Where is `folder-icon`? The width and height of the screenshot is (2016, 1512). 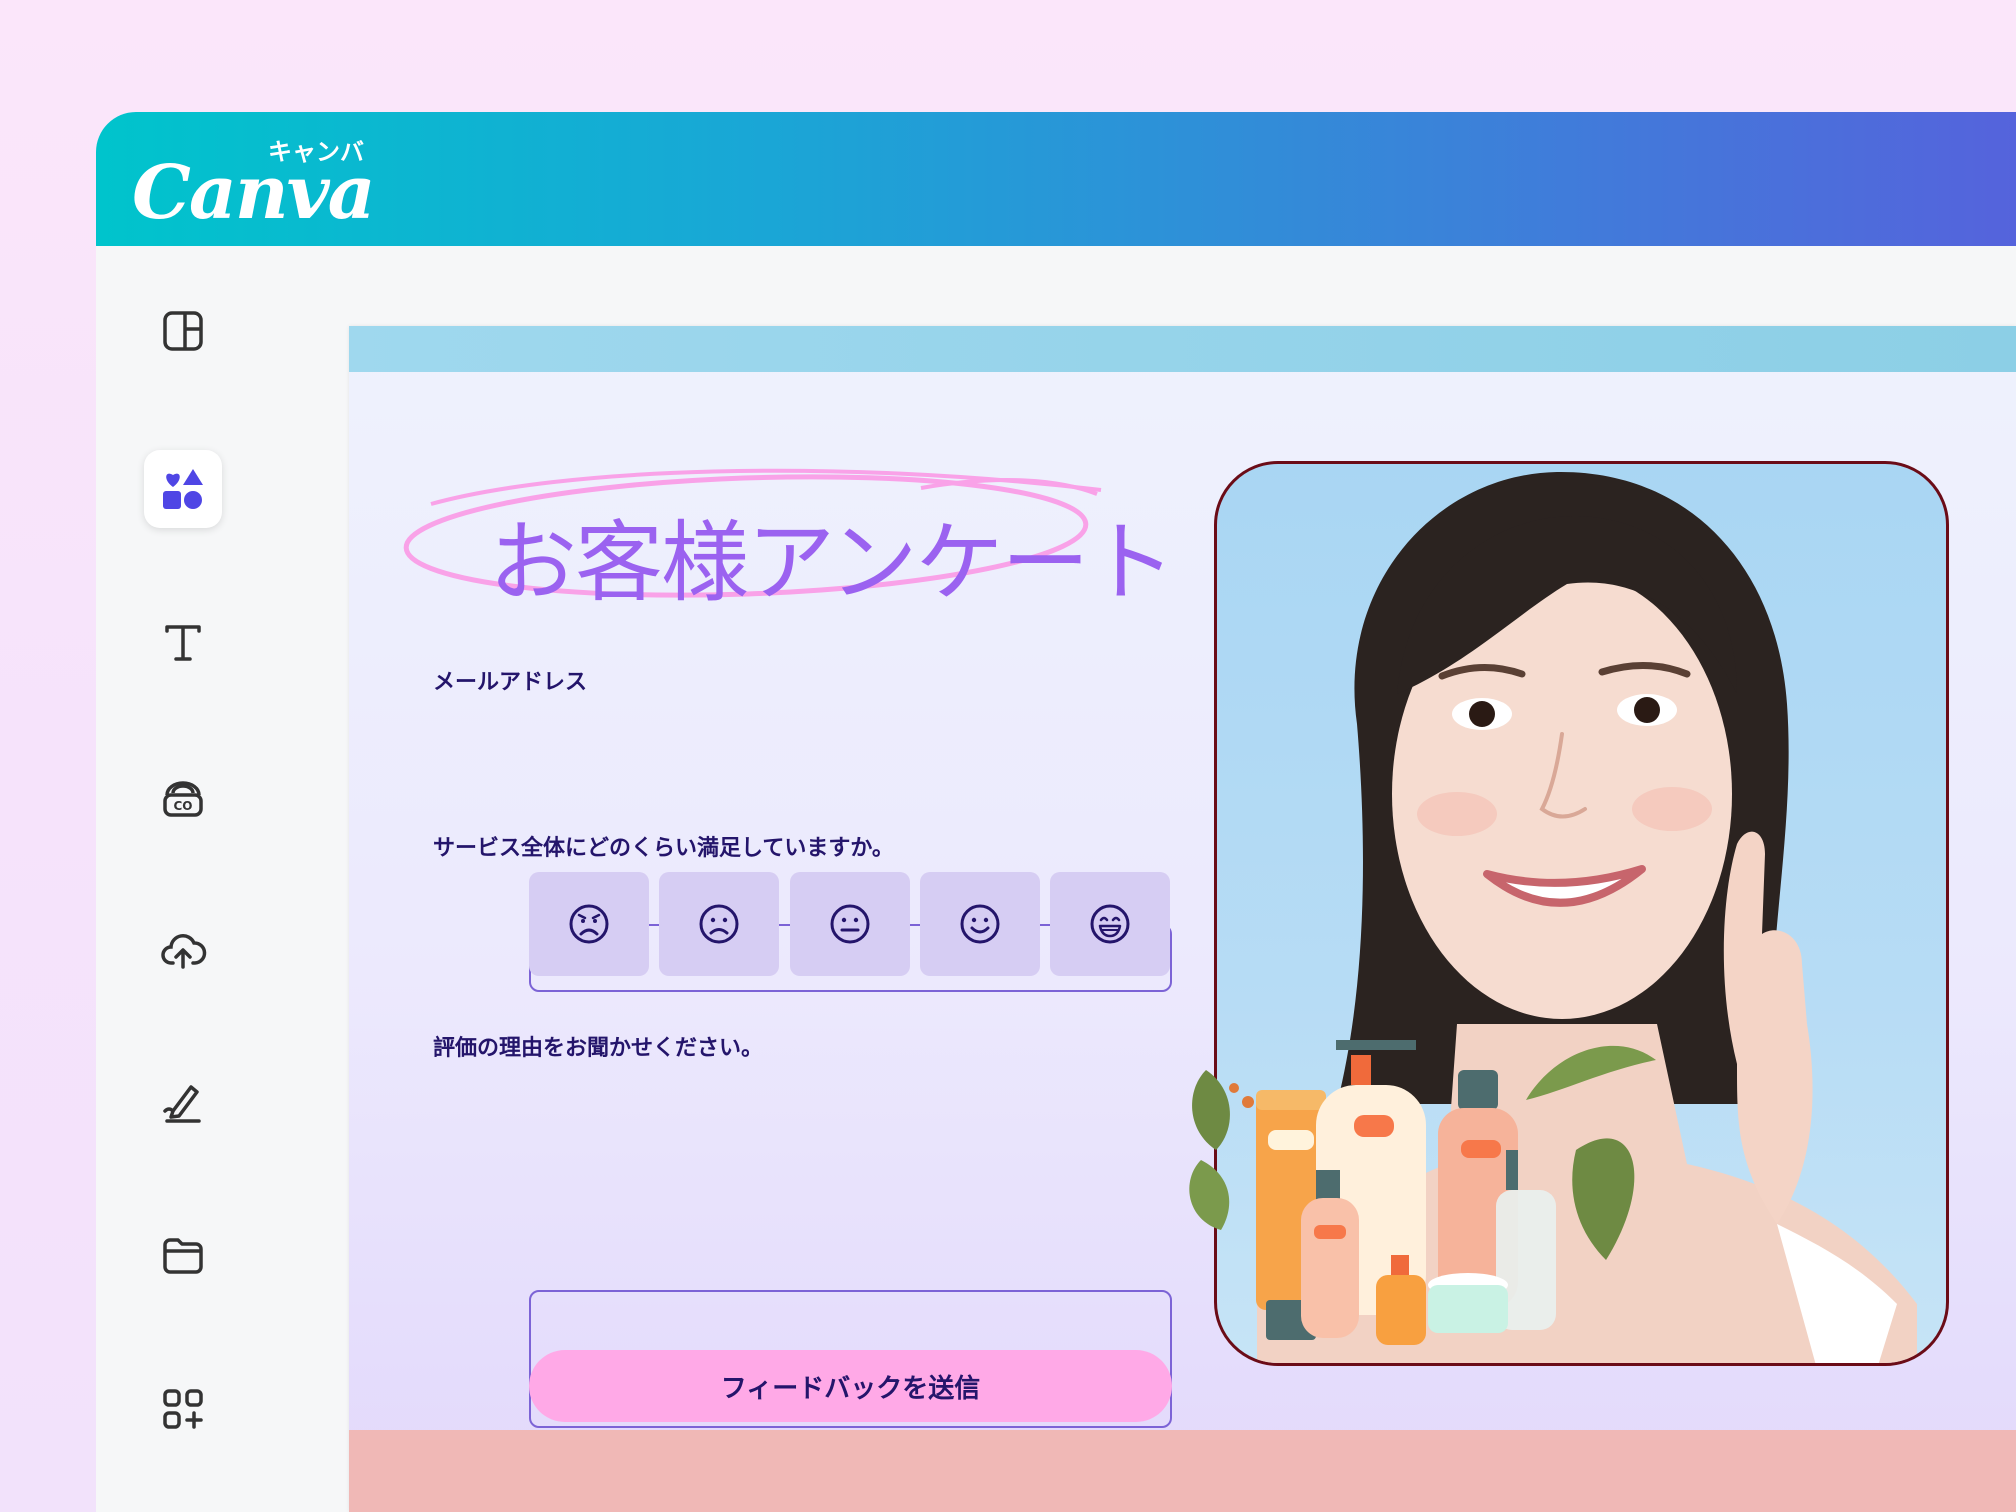
folder-icon is located at coordinates (183, 1256).